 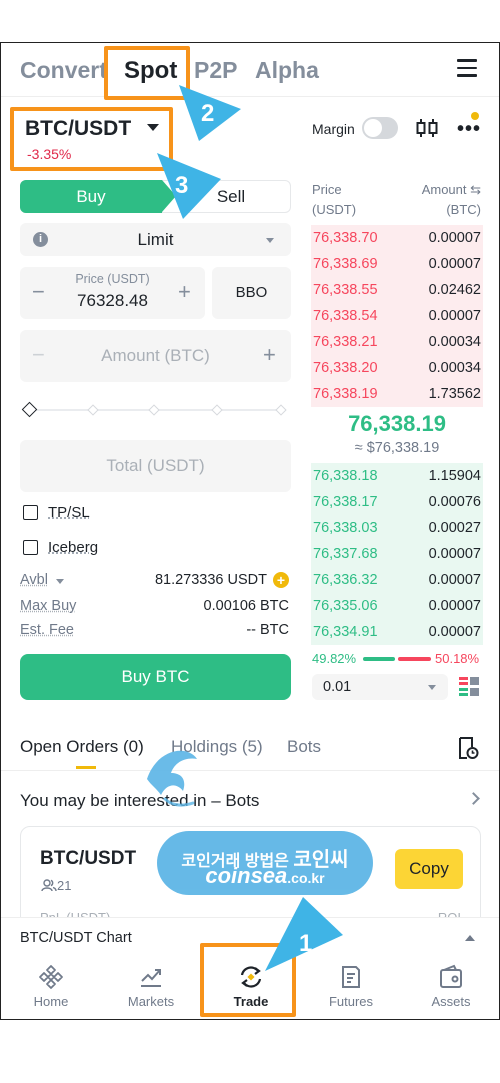 I want to click on ob-price-header: Price (USDT), so click(x=334, y=200).